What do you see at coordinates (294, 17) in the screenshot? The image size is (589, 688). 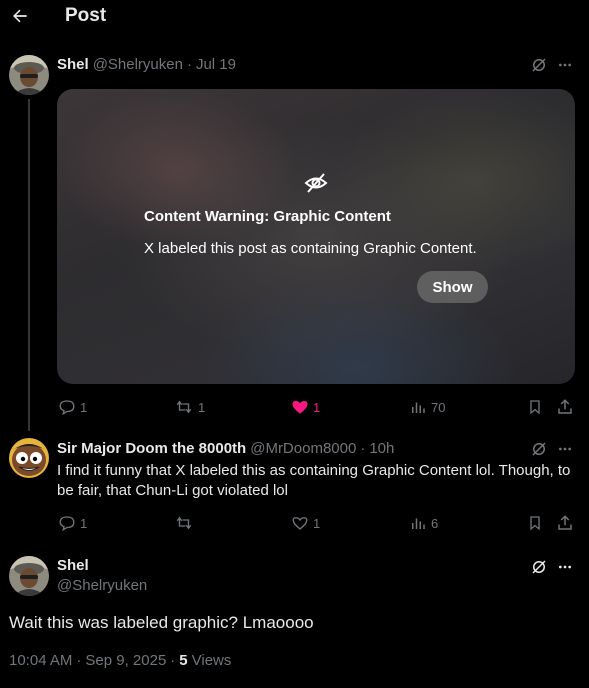 I see `header-bar: Post` at bounding box center [294, 17].